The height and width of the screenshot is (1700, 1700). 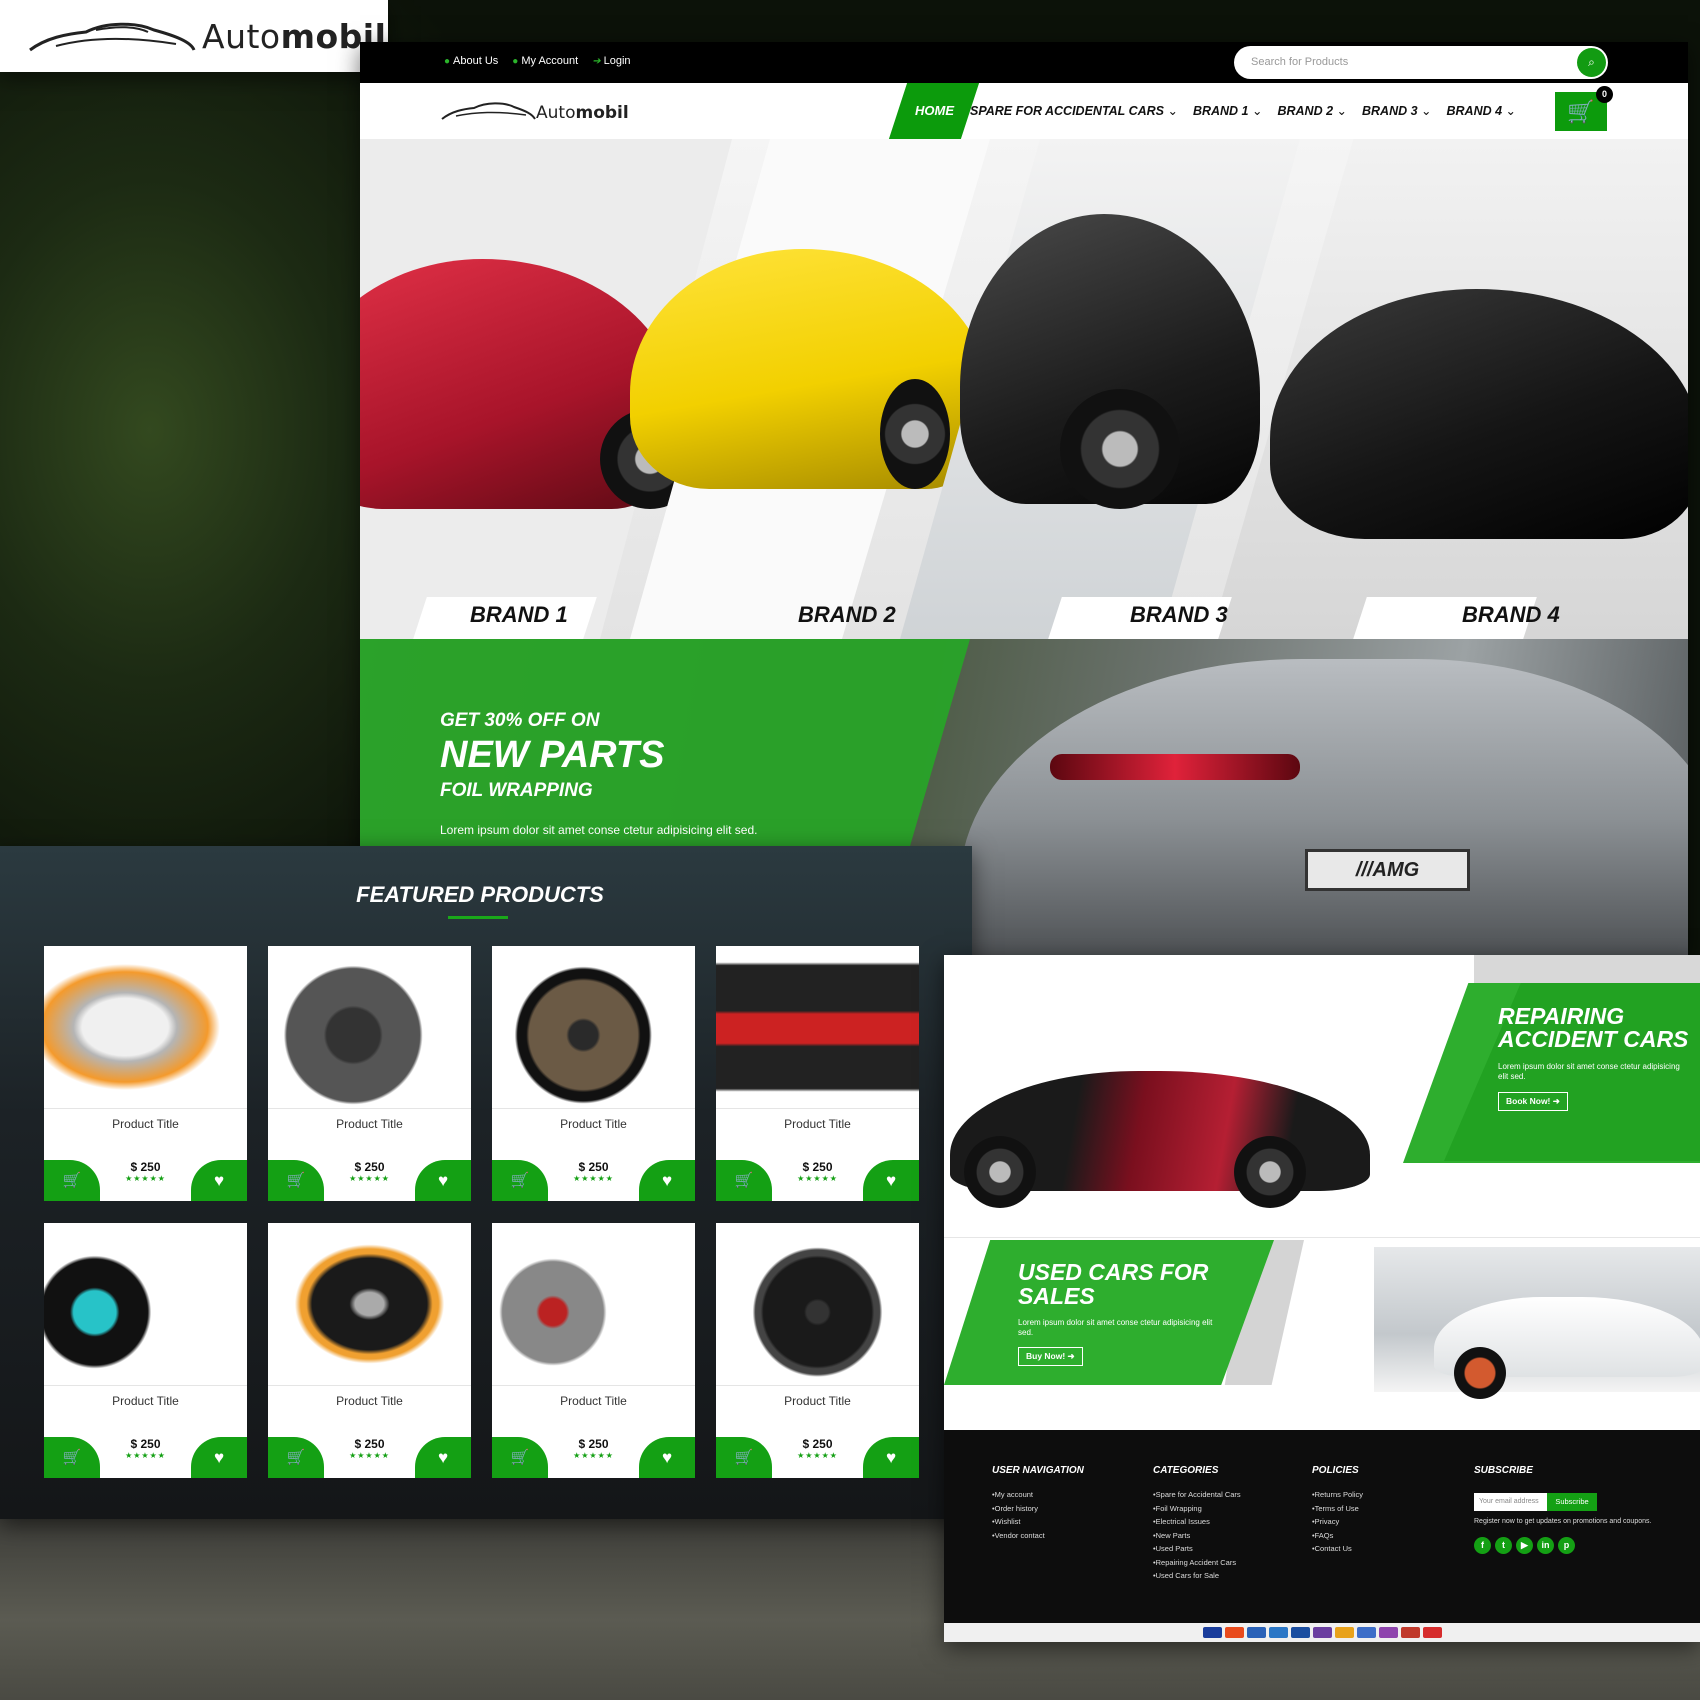 I want to click on facebook-icon: f, so click(x=1482, y=1545).